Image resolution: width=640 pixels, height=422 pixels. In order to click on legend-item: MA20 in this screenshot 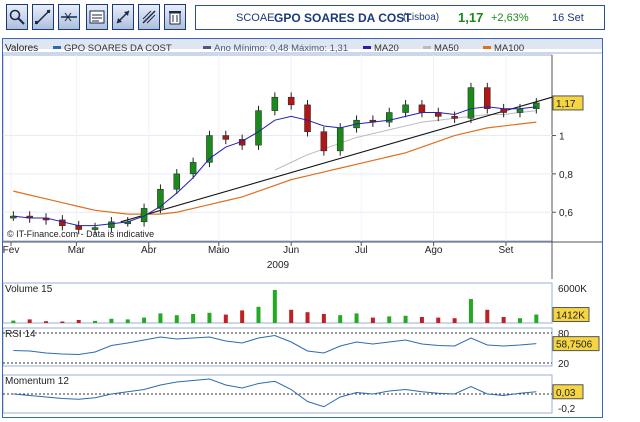, I will do `click(386, 48)`.